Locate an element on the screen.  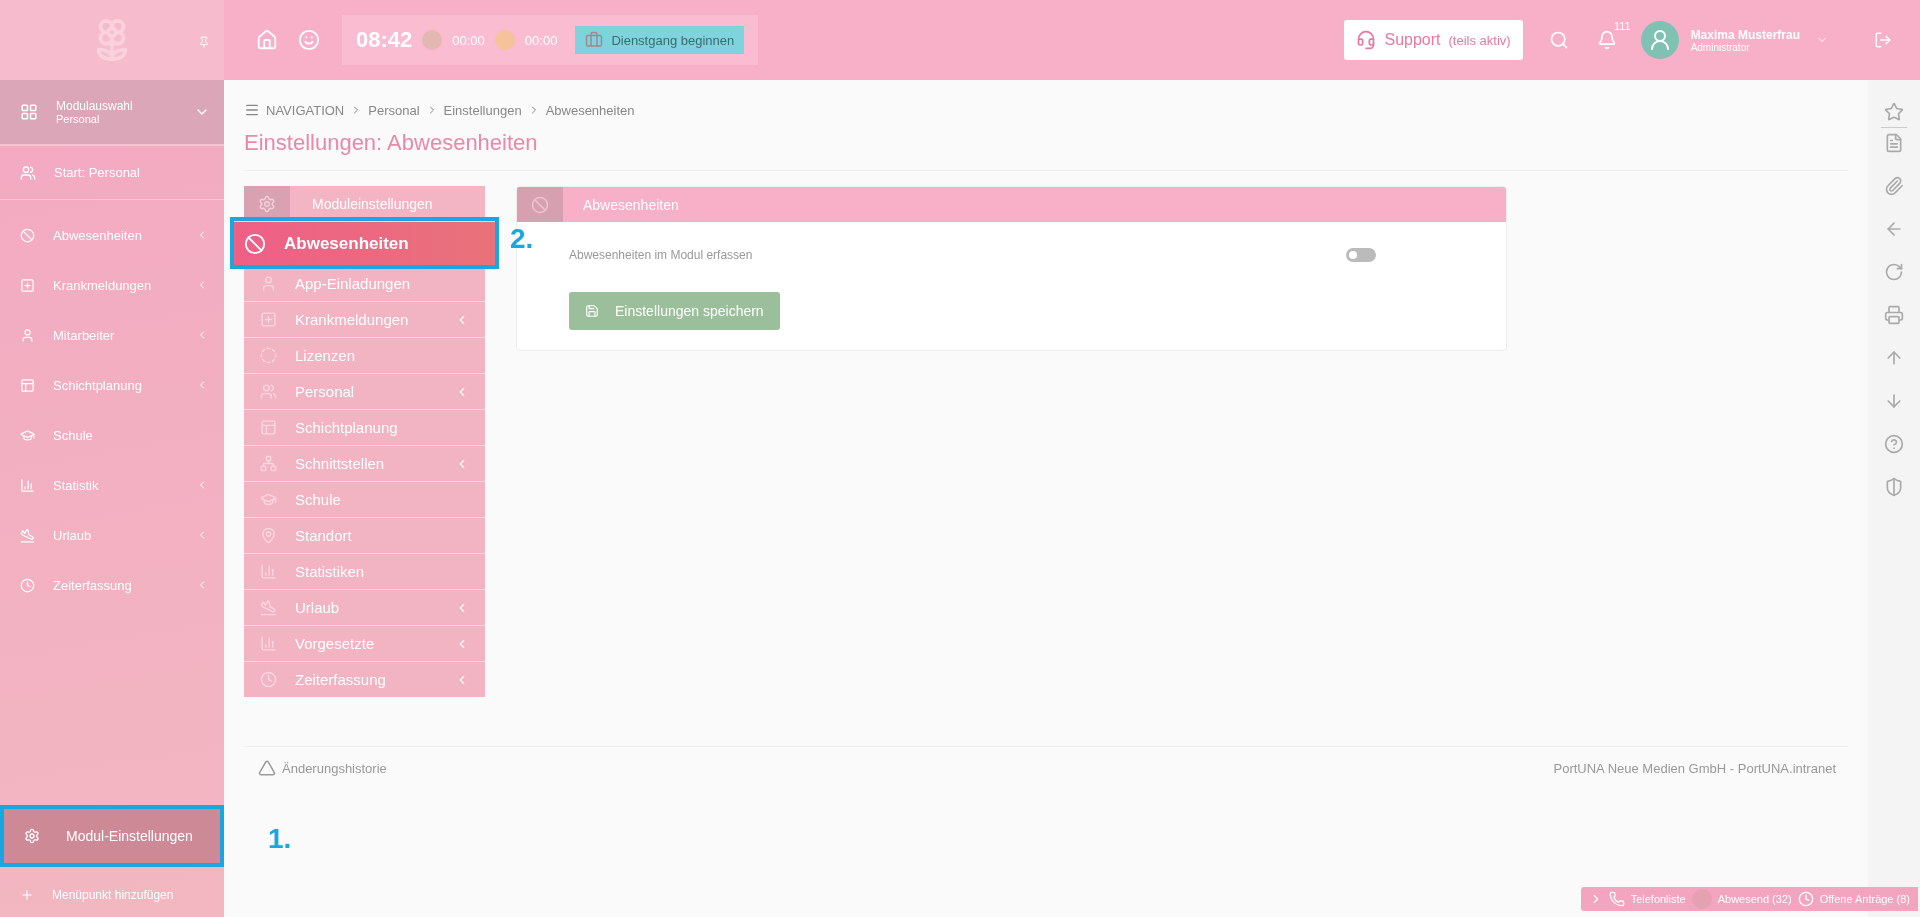
clock-time: 08:42 is located at coordinates (384, 40).